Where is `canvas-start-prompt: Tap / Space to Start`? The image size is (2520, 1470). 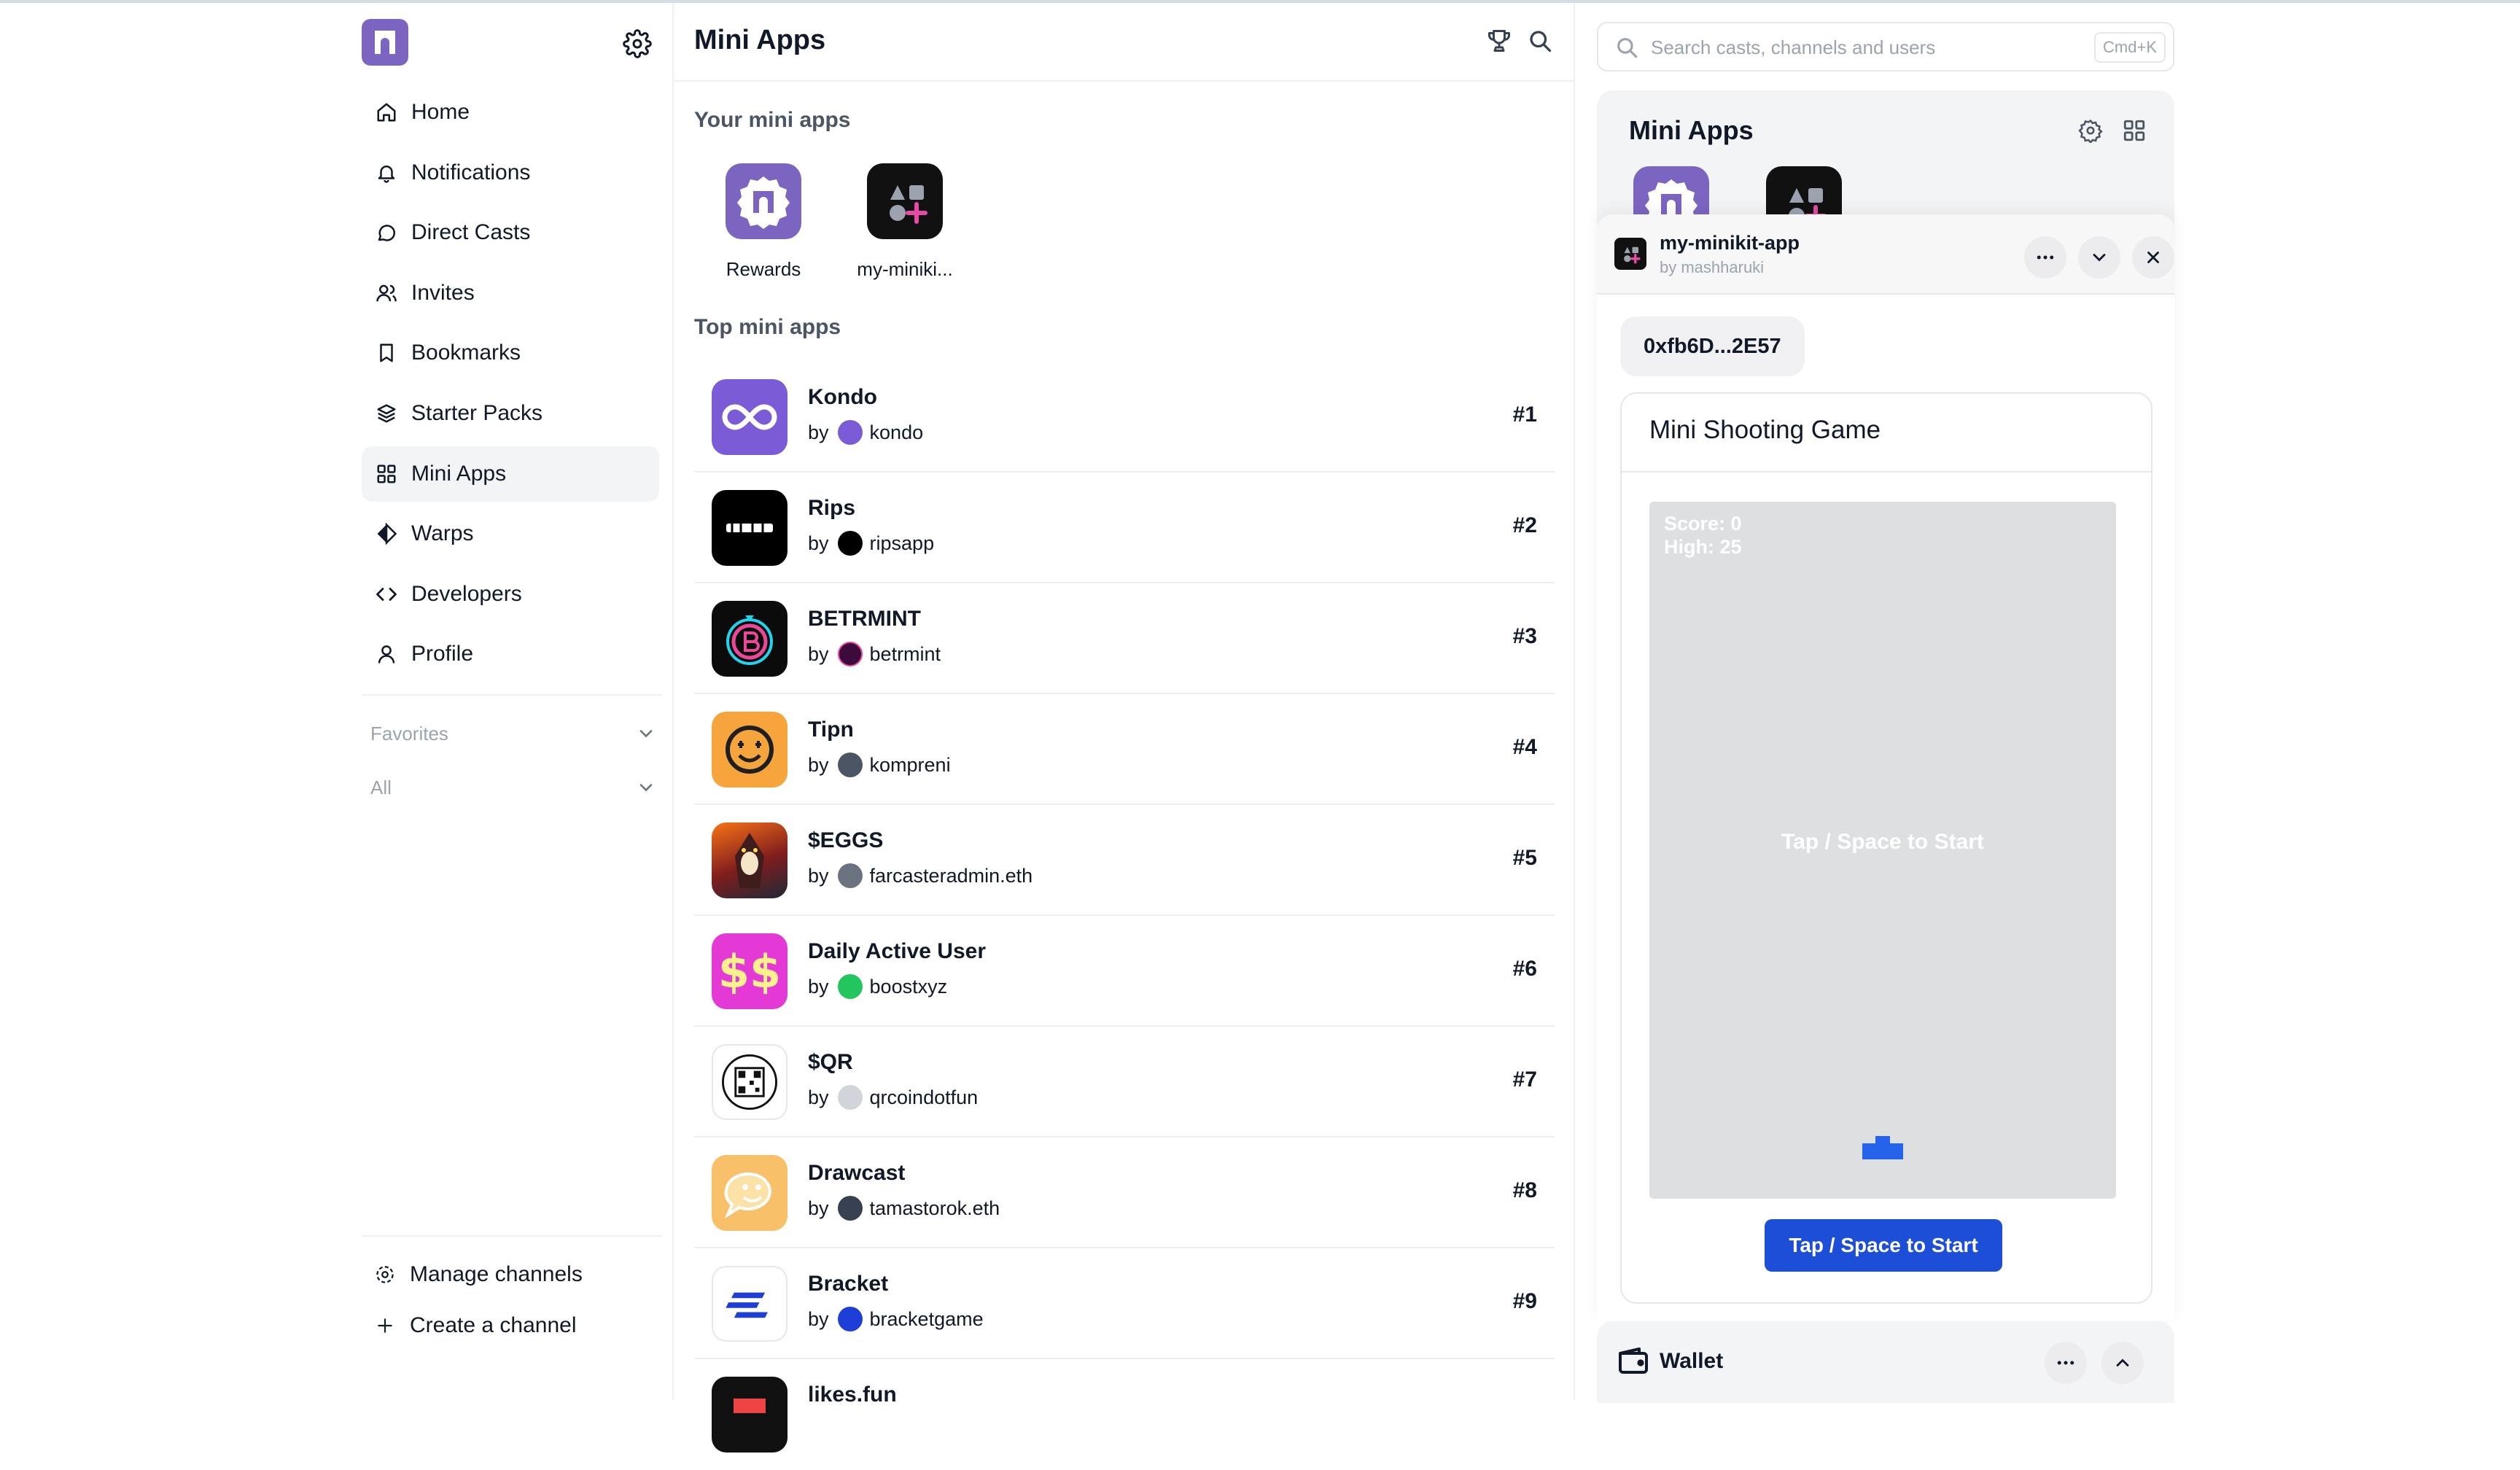 canvas-start-prompt: Tap / Space to Start is located at coordinates (1882, 842).